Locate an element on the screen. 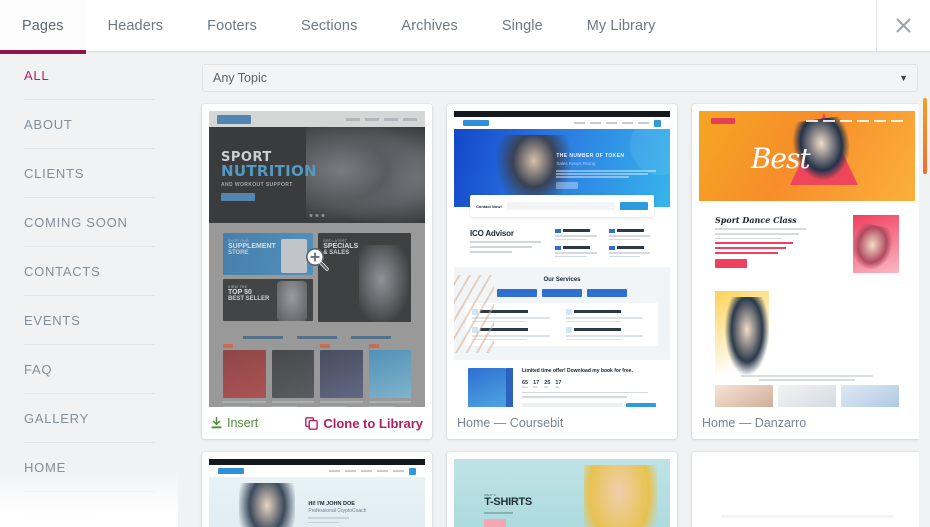 This screenshot has width=930, height=527. tab-archives-label: Archives is located at coordinates (429, 25).